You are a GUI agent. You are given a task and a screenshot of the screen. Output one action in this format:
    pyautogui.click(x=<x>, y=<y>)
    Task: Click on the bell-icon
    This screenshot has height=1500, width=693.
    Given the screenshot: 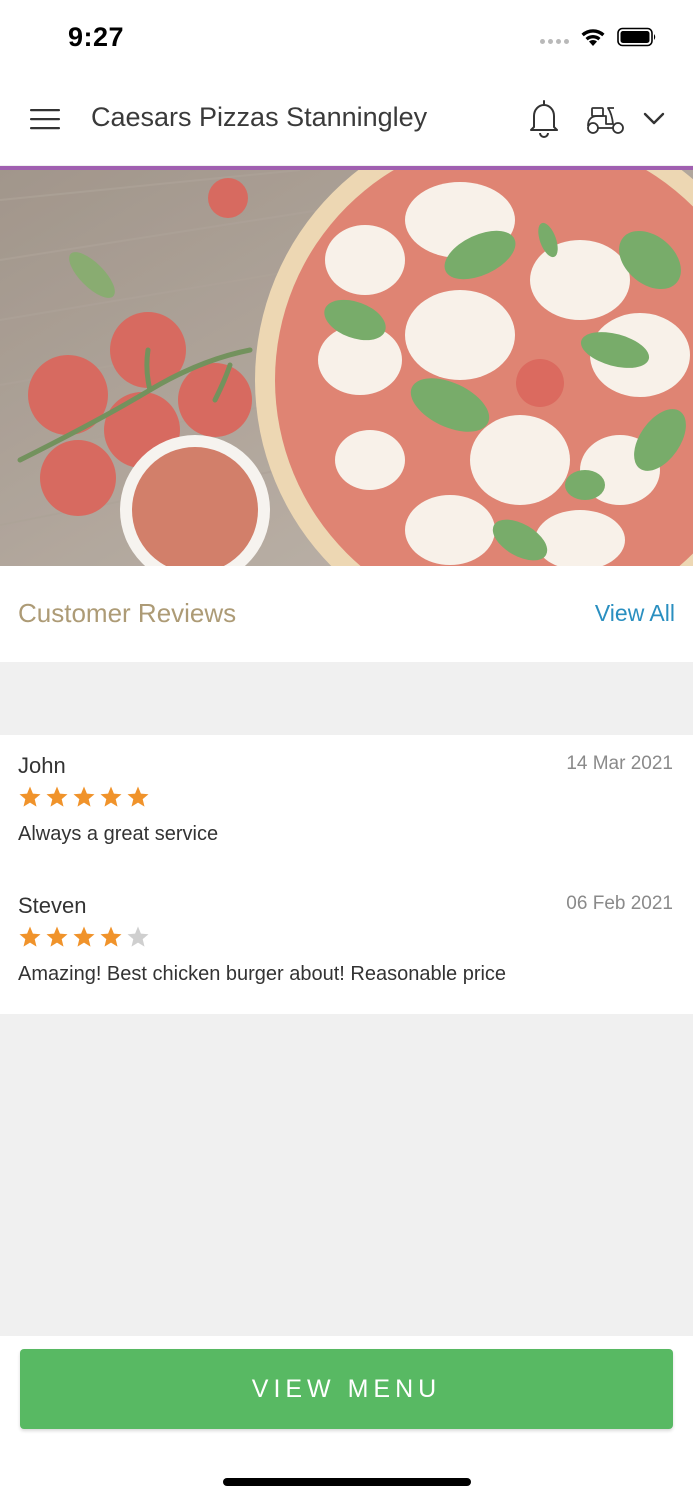 What is the action you would take?
    pyautogui.click(x=544, y=118)
    